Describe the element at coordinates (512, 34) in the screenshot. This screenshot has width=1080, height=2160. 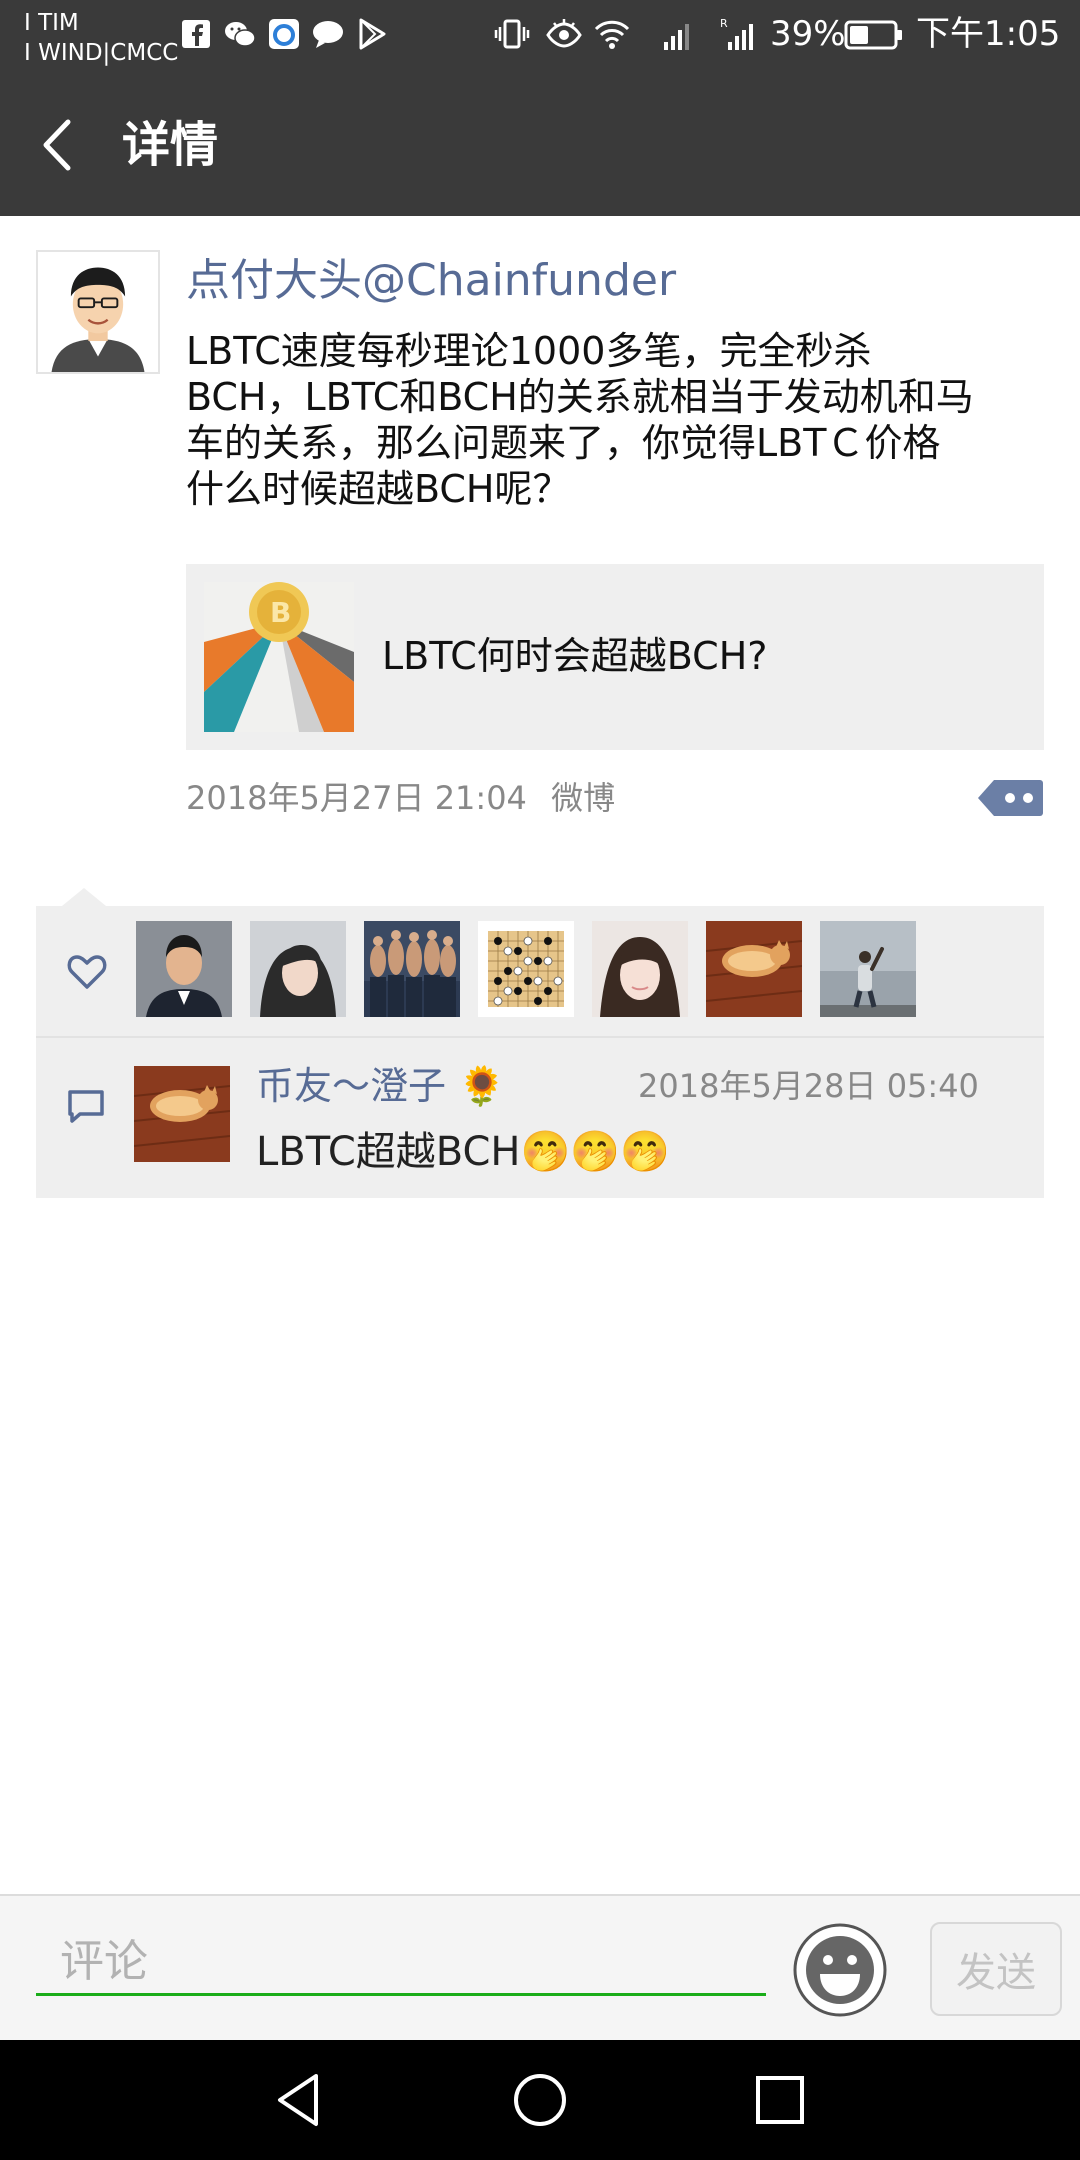
I see `vibrate-icon` at that location.